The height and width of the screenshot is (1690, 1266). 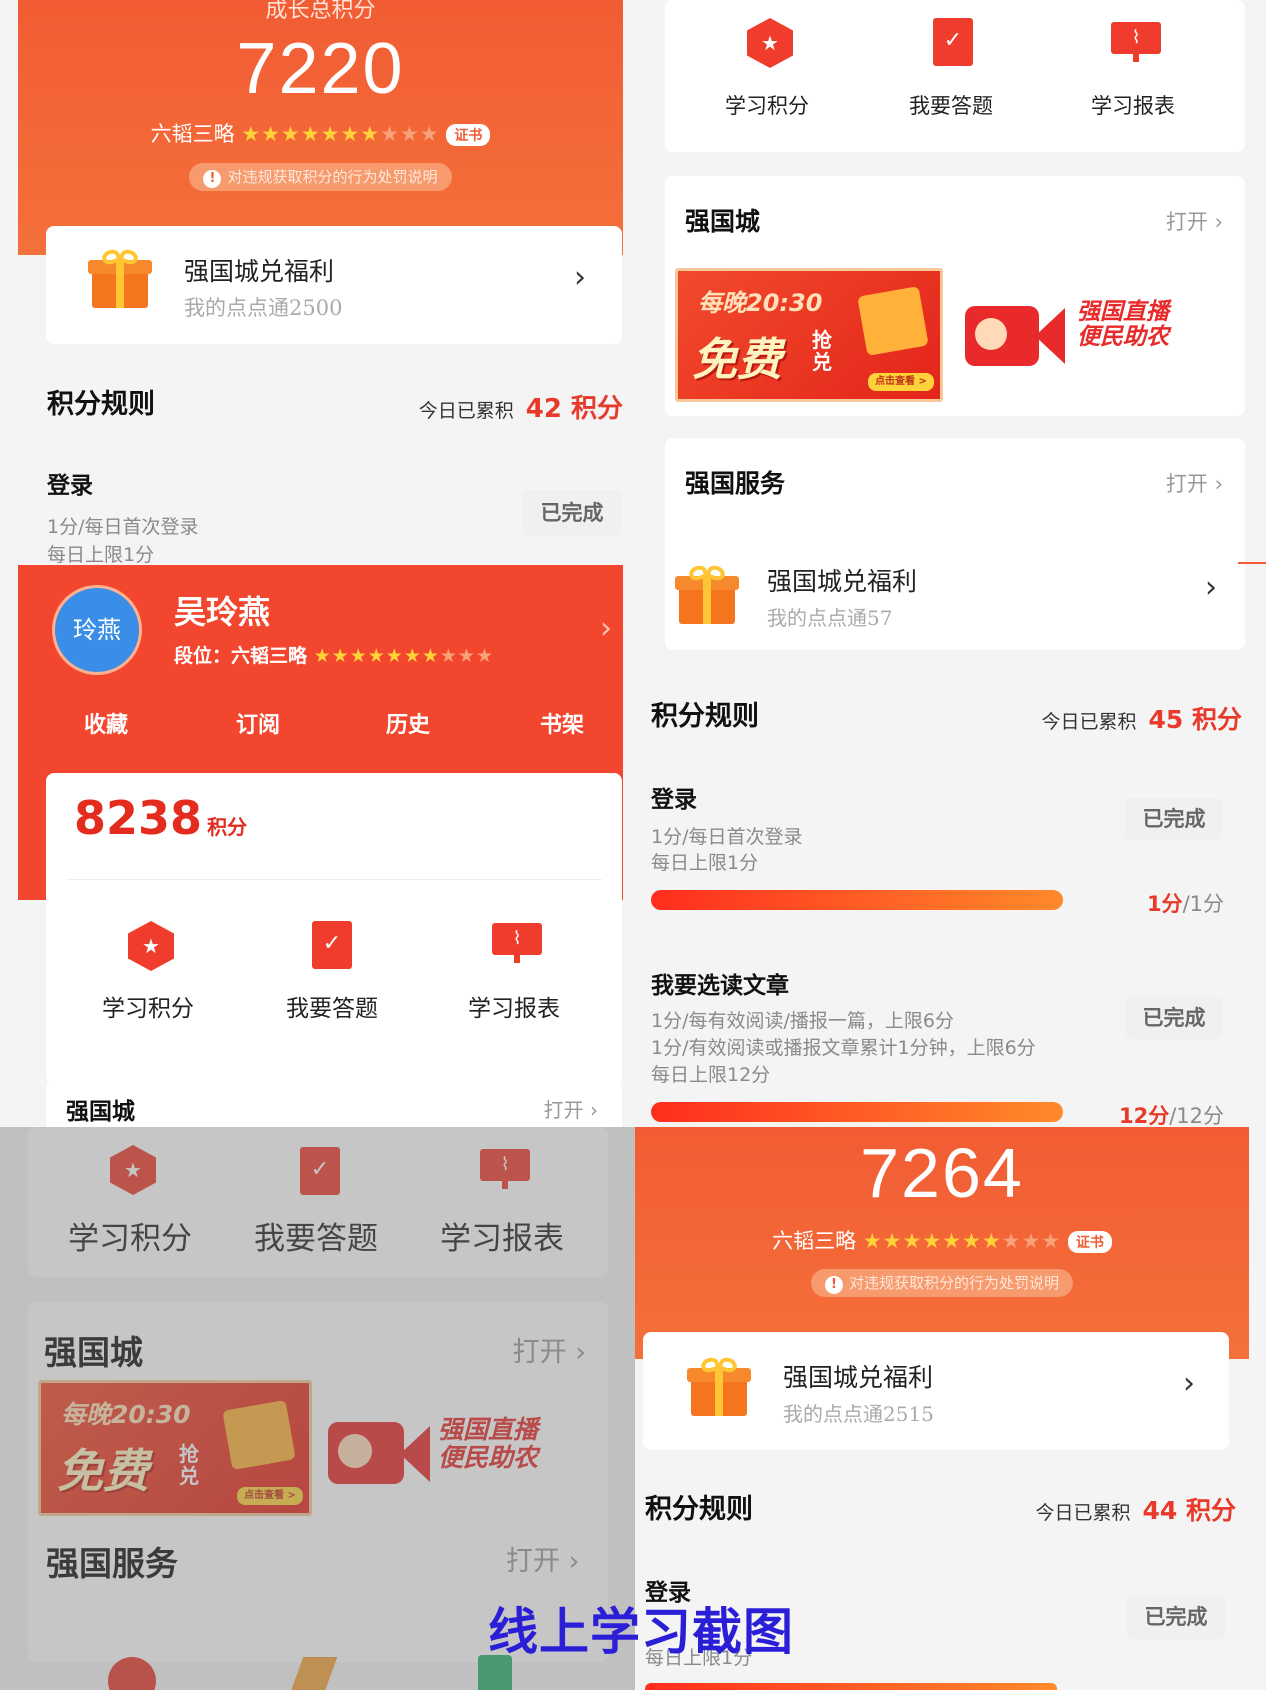 What do you see at coordinates (955, 296) in the screenshot?
I see `city-card: 强国城 打开 › 每晚20:30 免费 抢兑 点击查看 > 强国直播 便民助农` at bounding box center [955, 296].